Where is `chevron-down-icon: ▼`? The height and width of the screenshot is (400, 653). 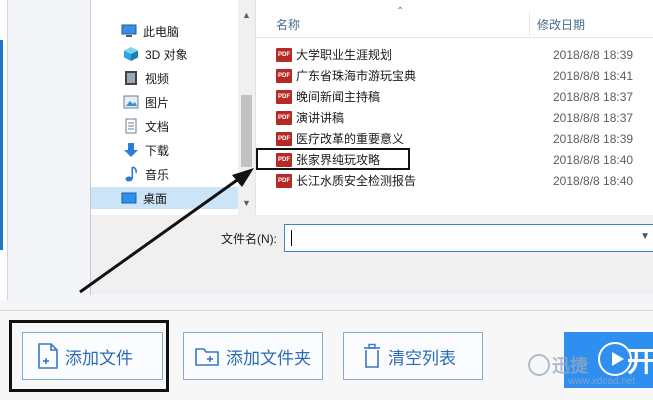 chevron-down-icon: ▼ is located at coordinates (645, 236).